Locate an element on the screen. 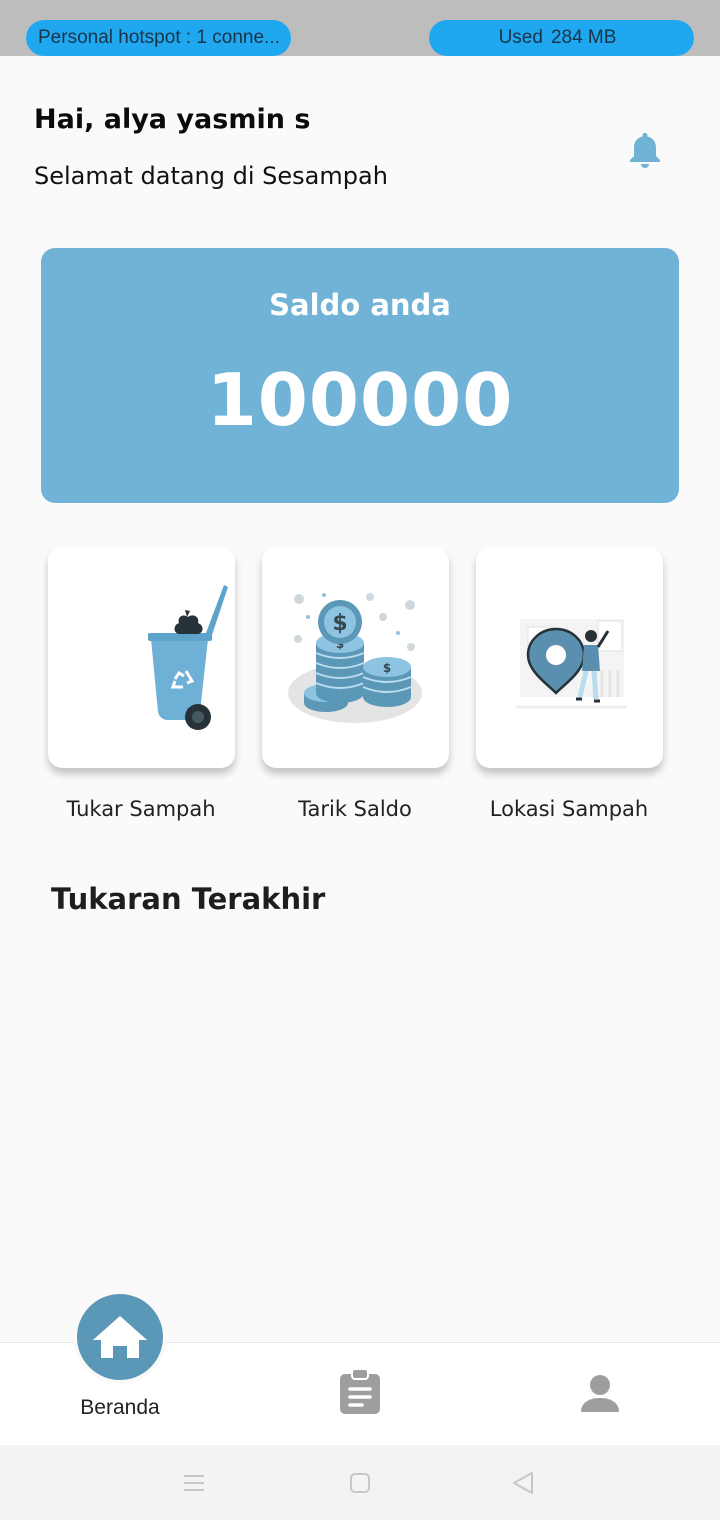  nav-item-beranda is located at coordinates (120, 1337).